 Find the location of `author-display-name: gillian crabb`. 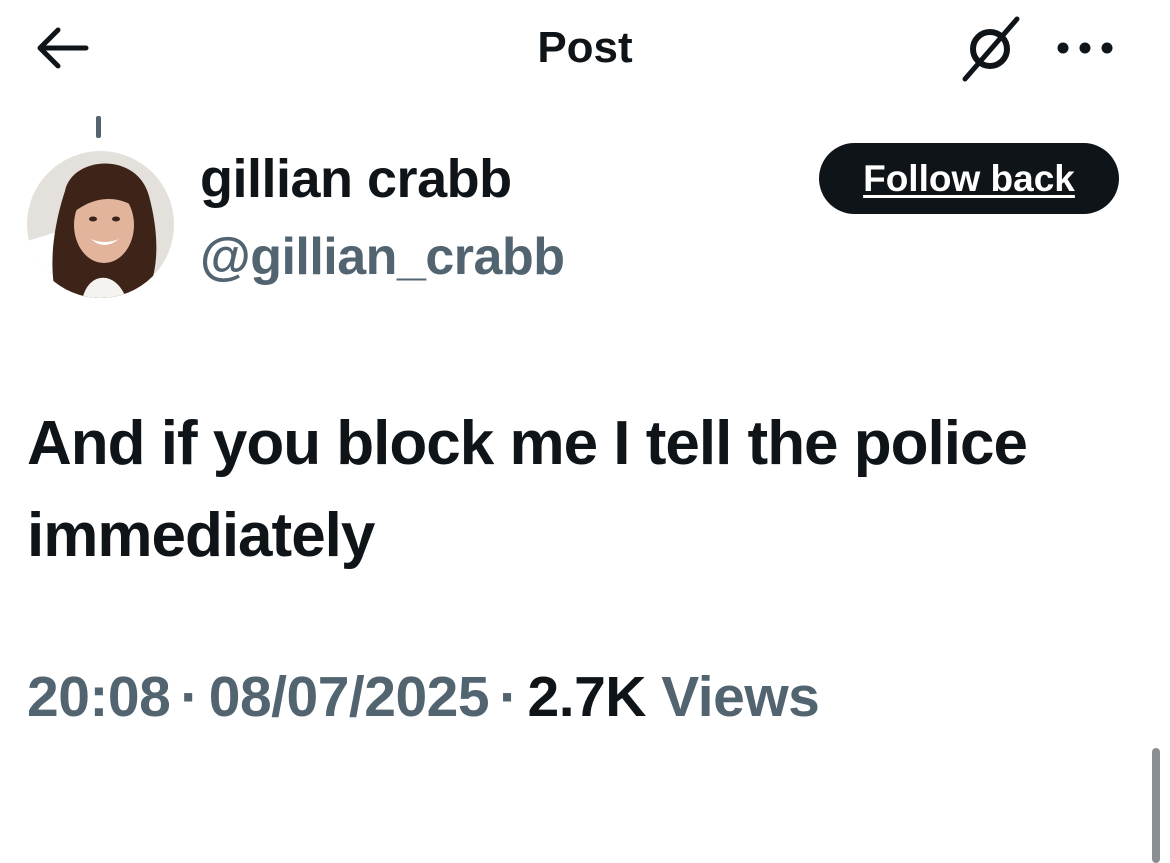

author-display-name: gillian crabb is located at coordinates (356, 179).